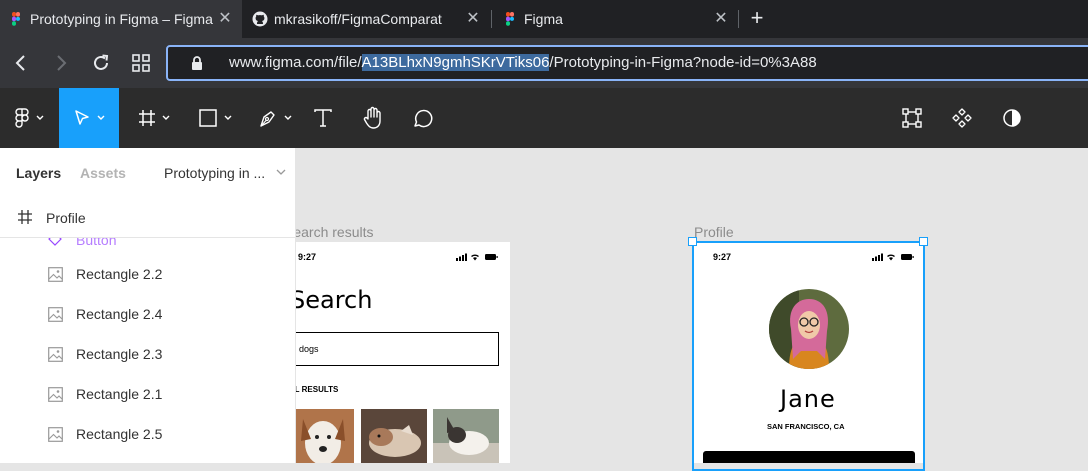 The width and height of the screenshot is (1088, 471). Describe the element at coordinates (96, 243) in the screenshot. I see `layer-label: Button` at that location.